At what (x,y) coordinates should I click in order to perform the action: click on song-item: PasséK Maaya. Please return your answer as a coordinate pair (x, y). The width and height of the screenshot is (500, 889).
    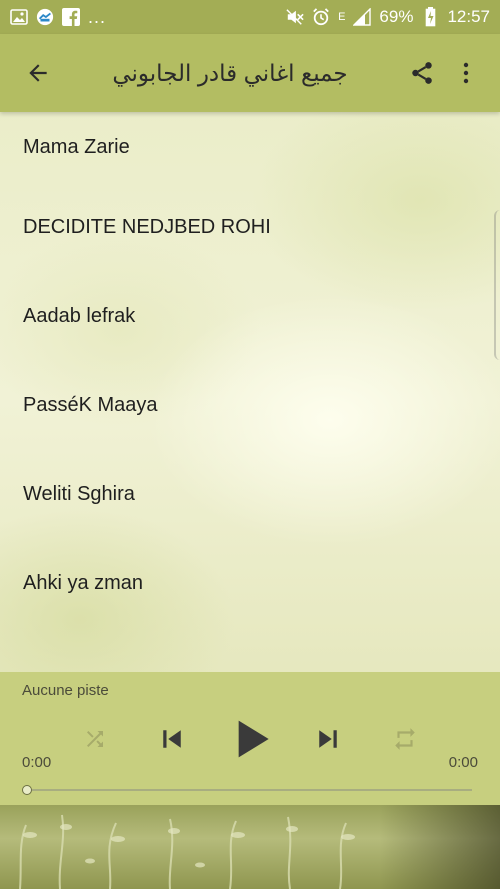
    Looking at the image, I should click on (250, 405).